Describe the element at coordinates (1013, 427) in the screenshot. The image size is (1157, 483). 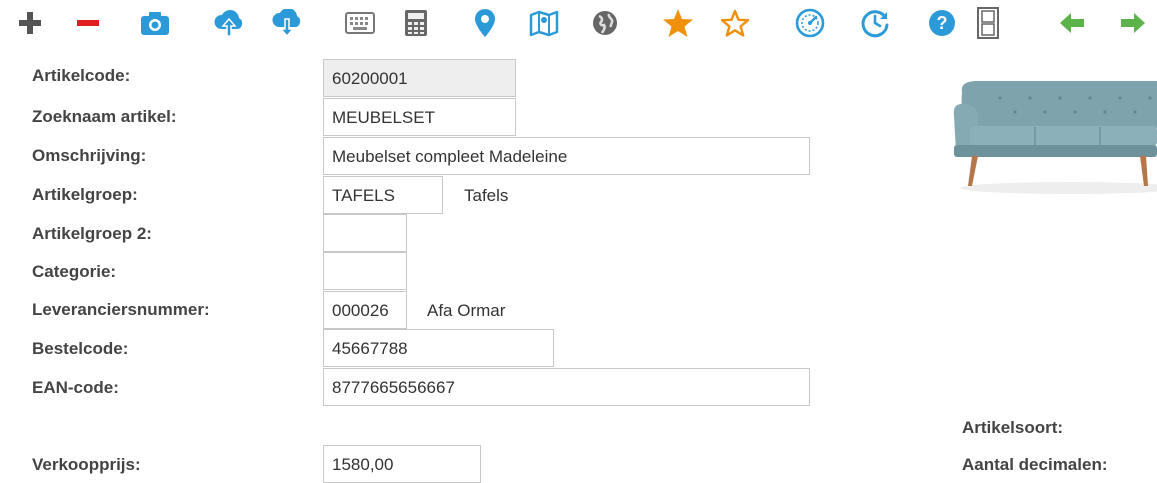
I see `artikelsoort-label: Artikelsoort:` at that location.